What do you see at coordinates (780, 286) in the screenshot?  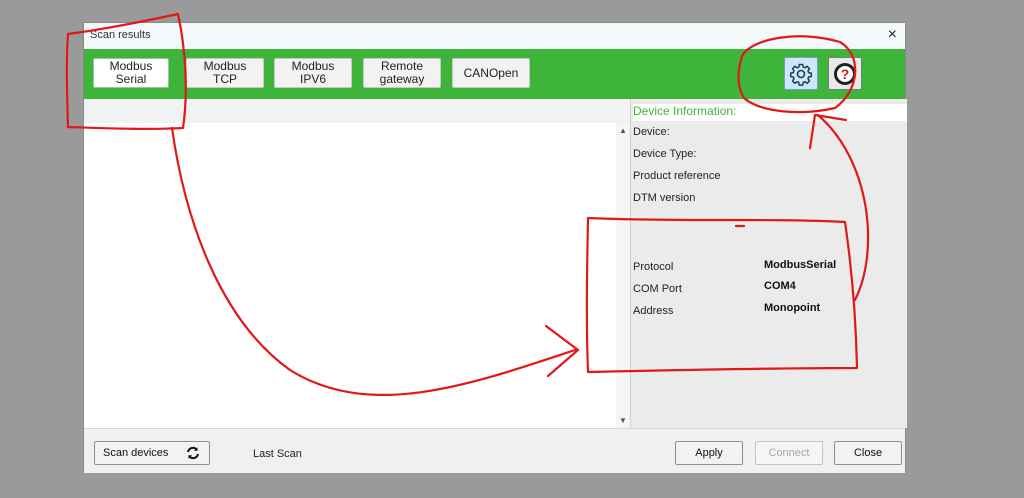 I see `com-port-value: COM4` at bounding box center [780, 286].